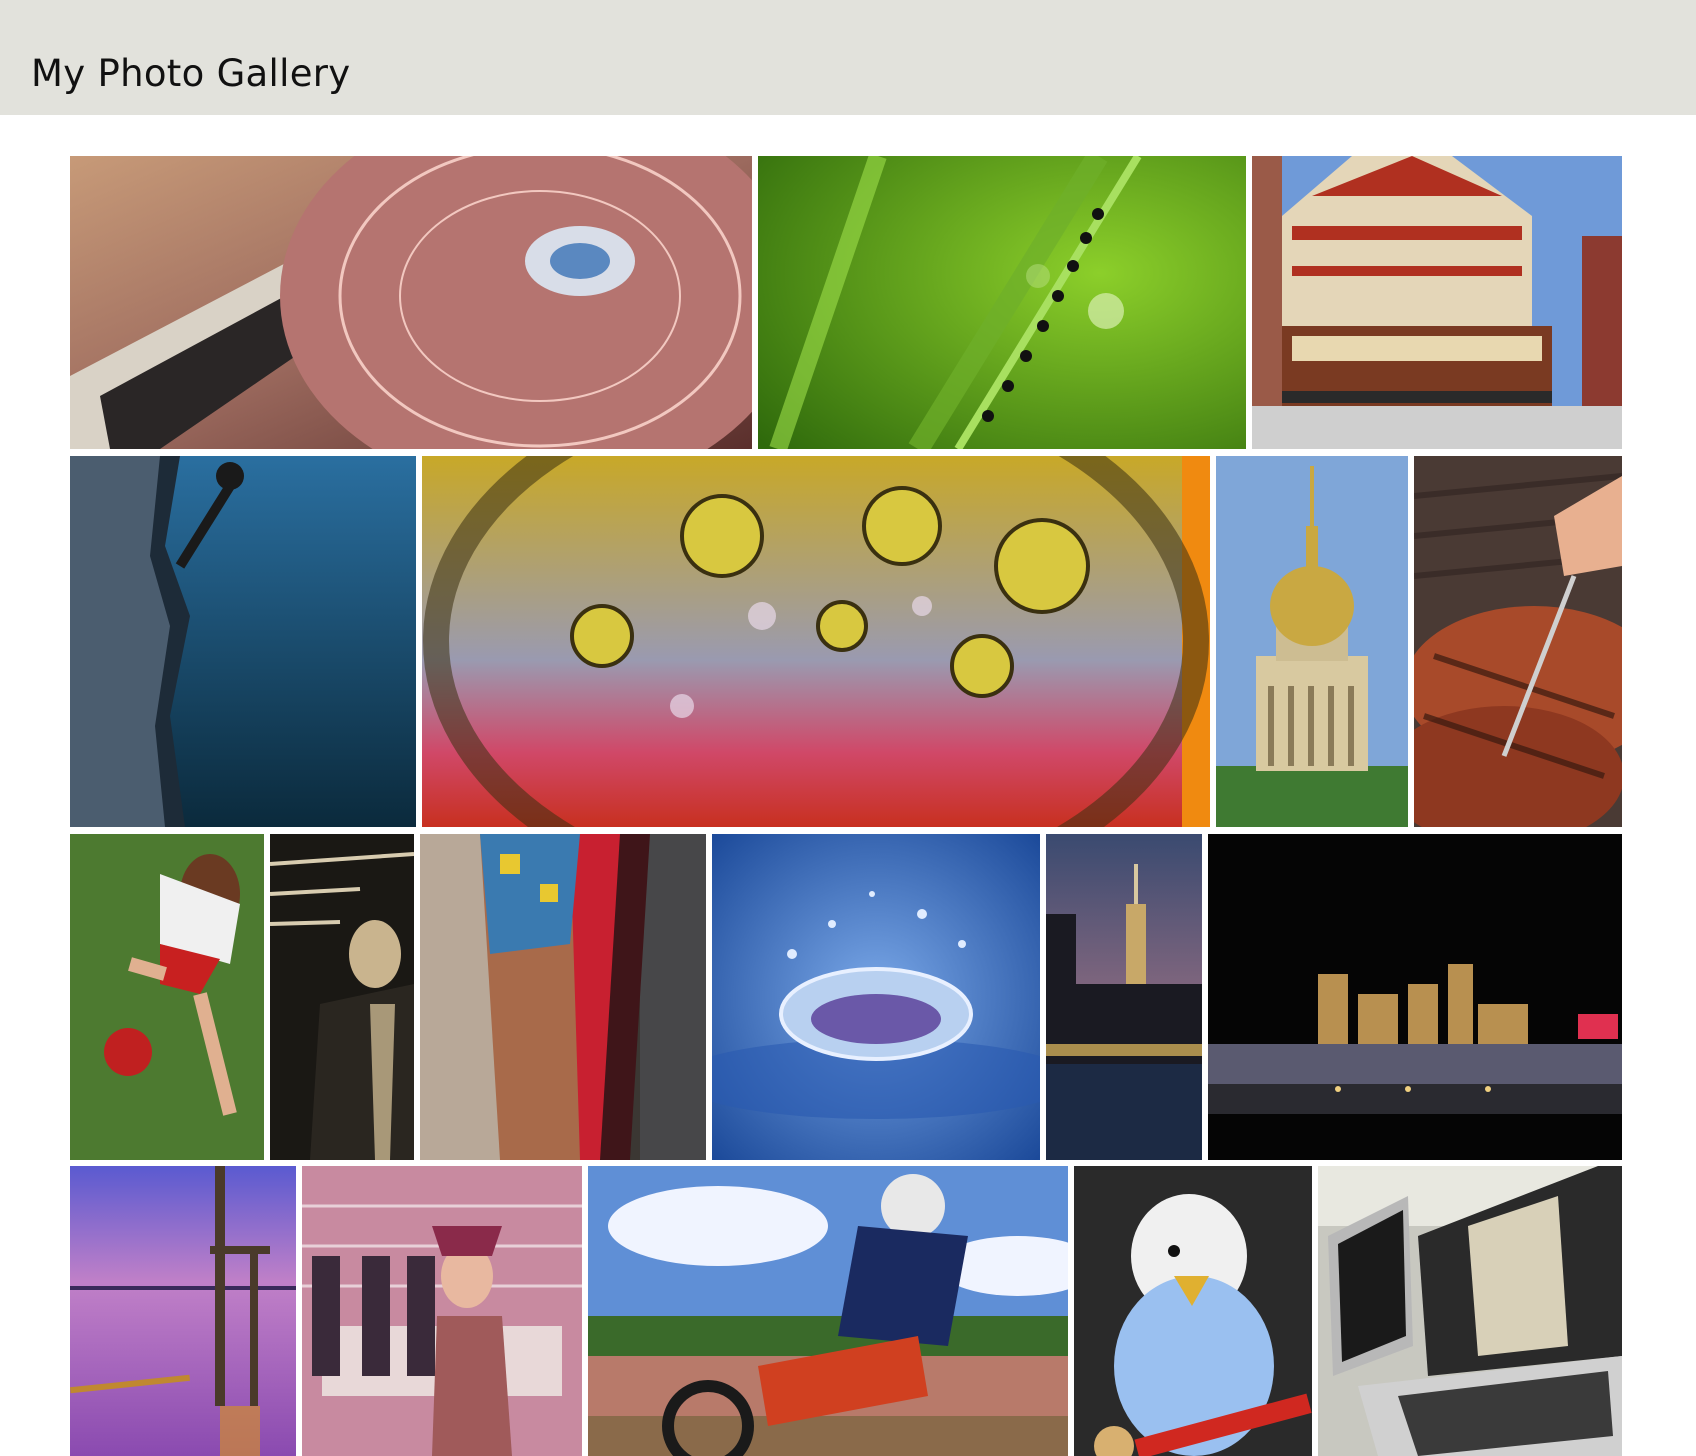  I want to click on colorful-sweater-image, so click(563, 997).